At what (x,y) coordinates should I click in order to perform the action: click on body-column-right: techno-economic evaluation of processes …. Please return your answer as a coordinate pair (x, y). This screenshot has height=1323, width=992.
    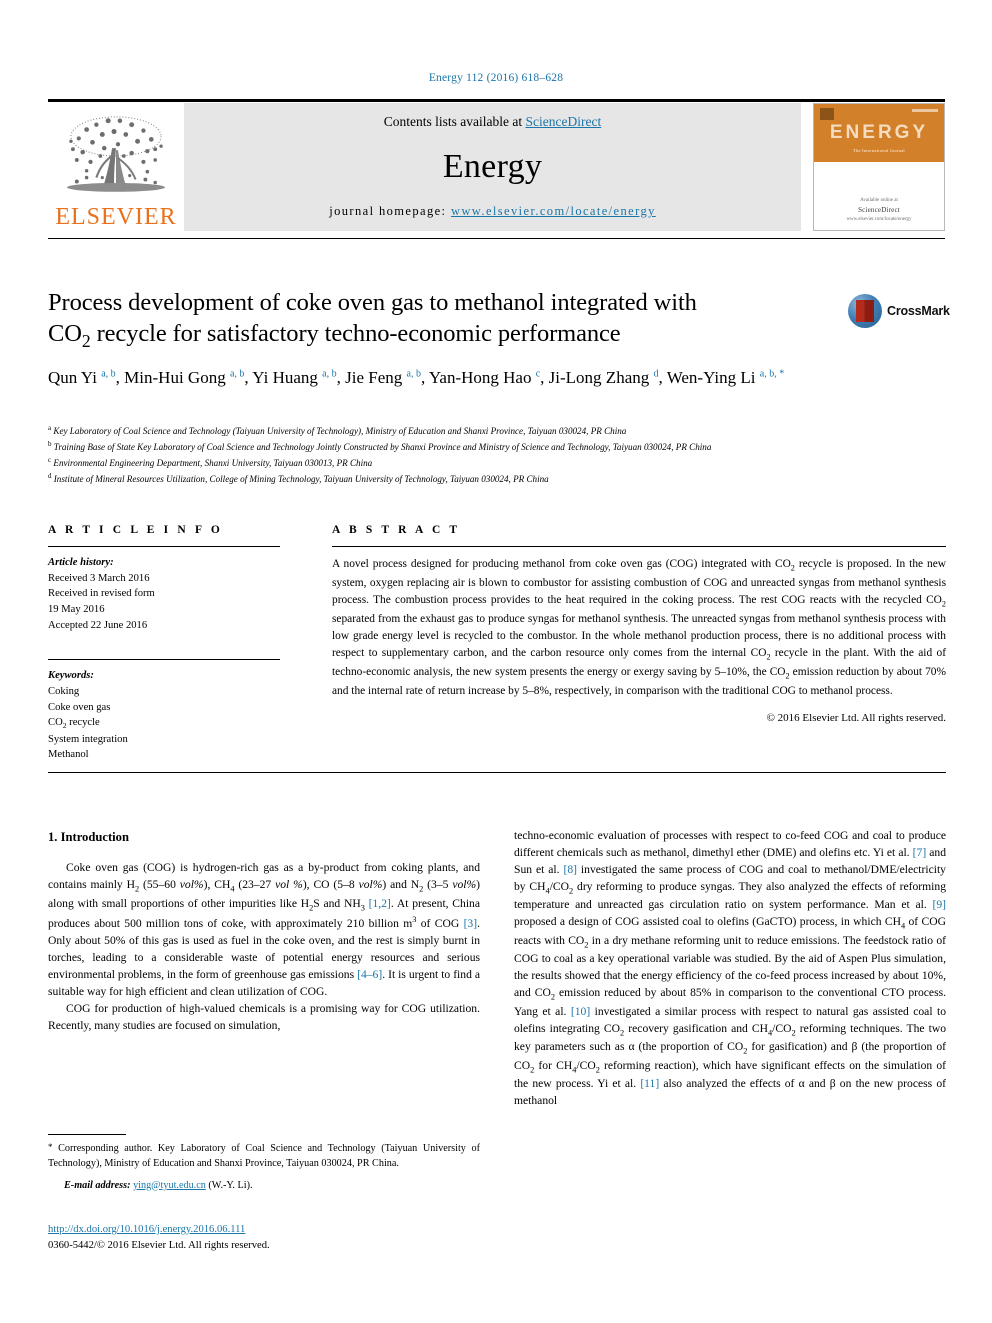
    Looking at the image, I should click on (730, 969).